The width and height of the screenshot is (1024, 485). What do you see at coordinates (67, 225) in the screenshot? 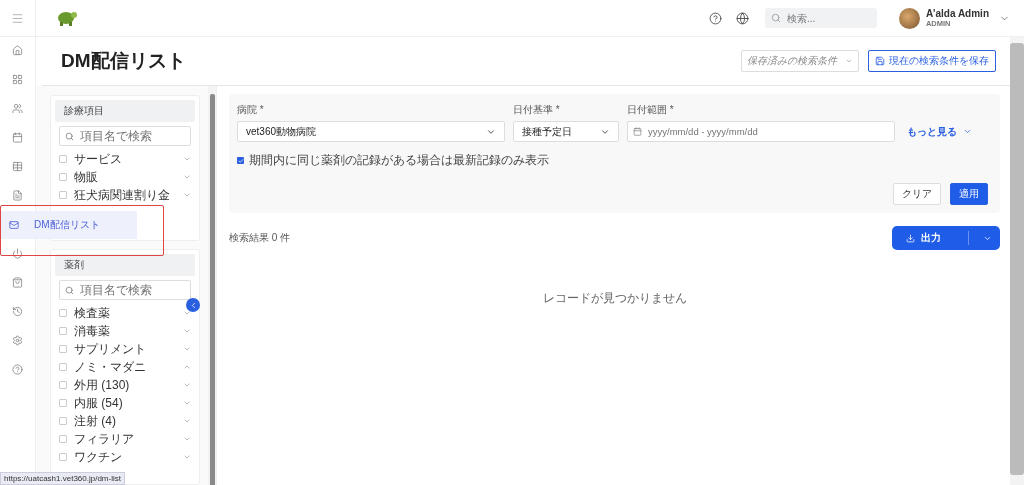
I see `tooltip-label: DM配信リスト` at bounding box center [67, 225].